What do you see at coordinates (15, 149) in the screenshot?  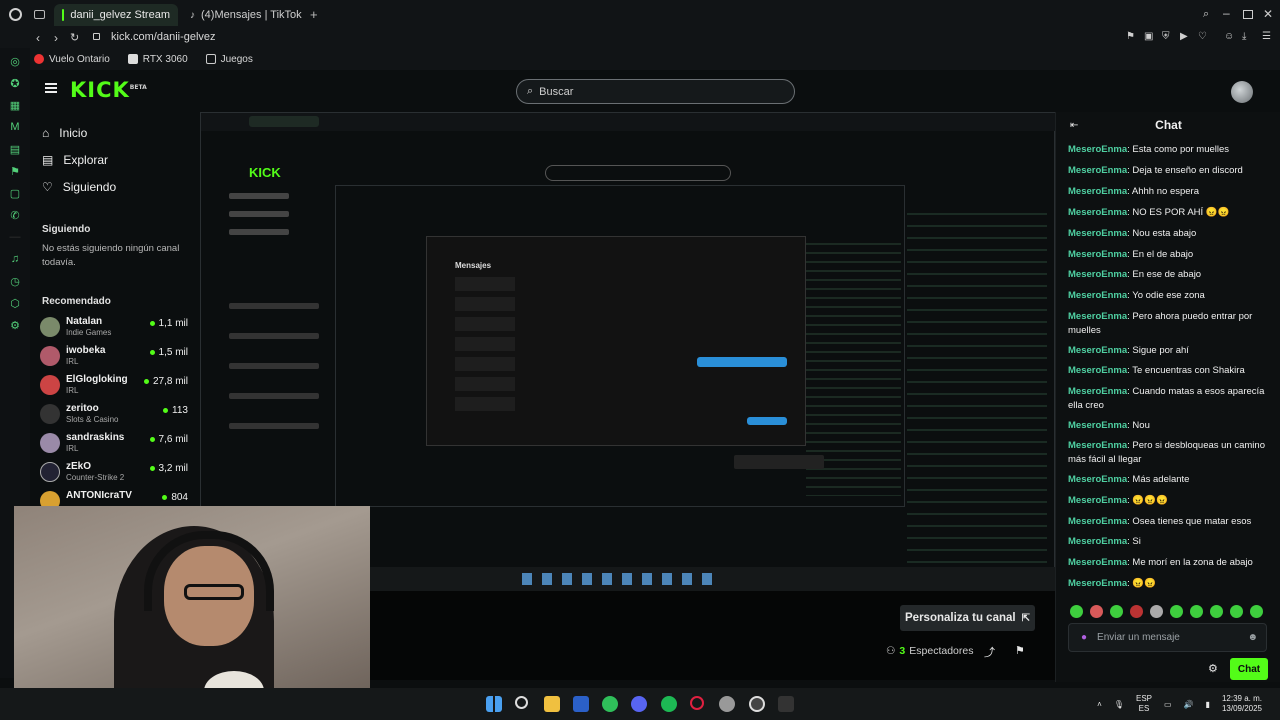 I see `workspace-icon: ▤` at bounding box center [15, 149].